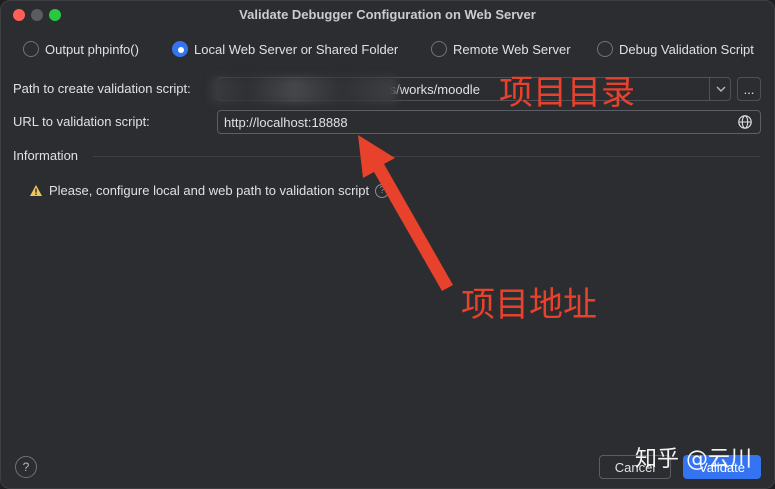  What do you see at coordinates (405, 213) in the screenshot?
I see `annotation-arrow` at bounding box center [405, 213].